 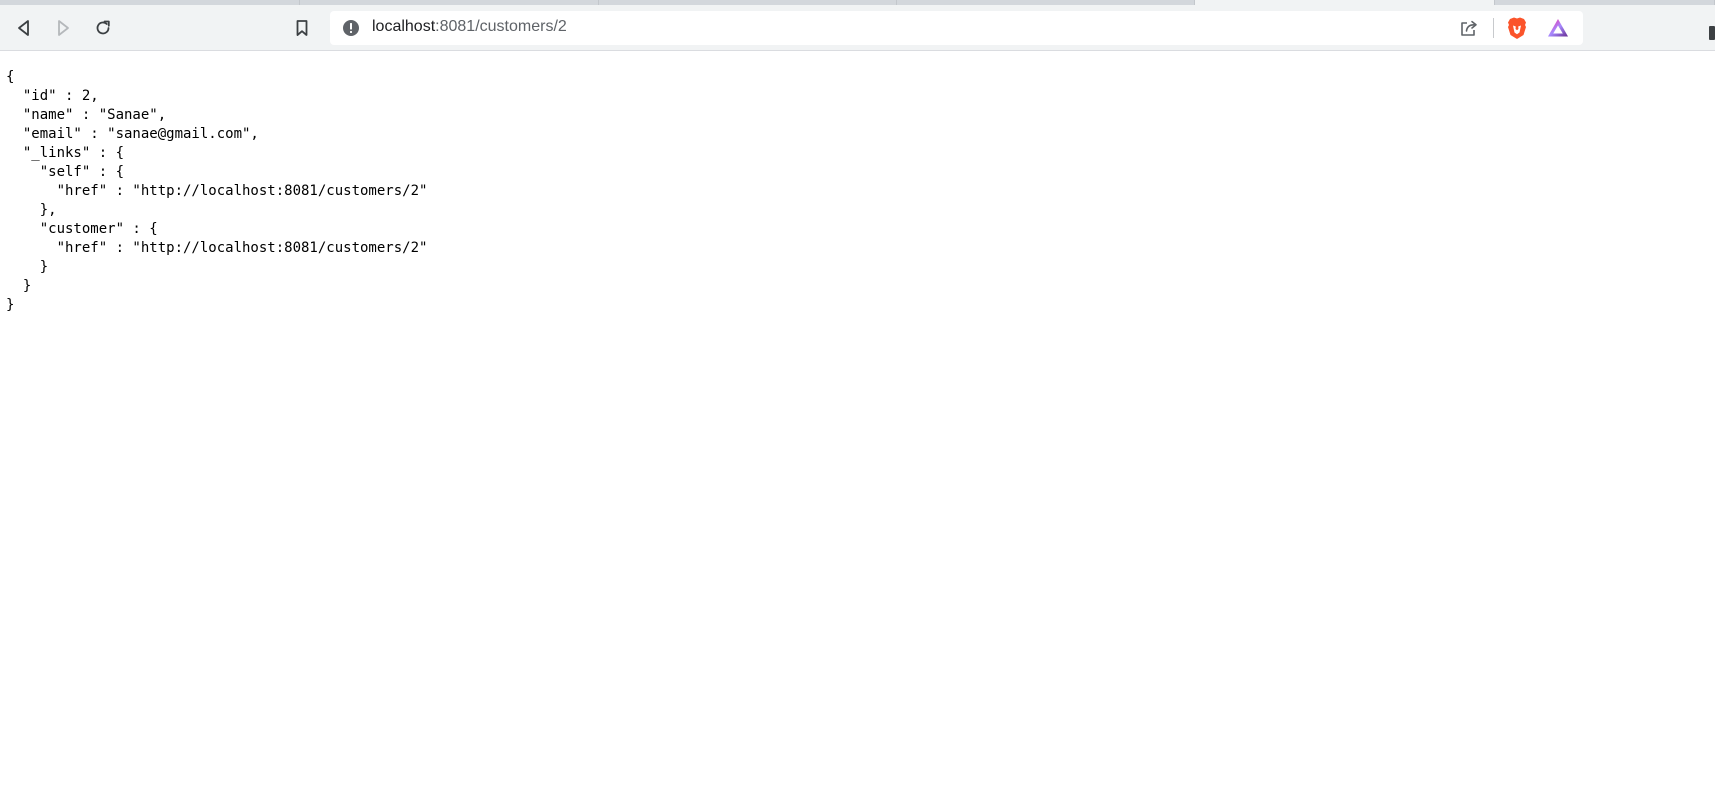 I want to click on omnibox-divider, so click(x=1493, y=28).